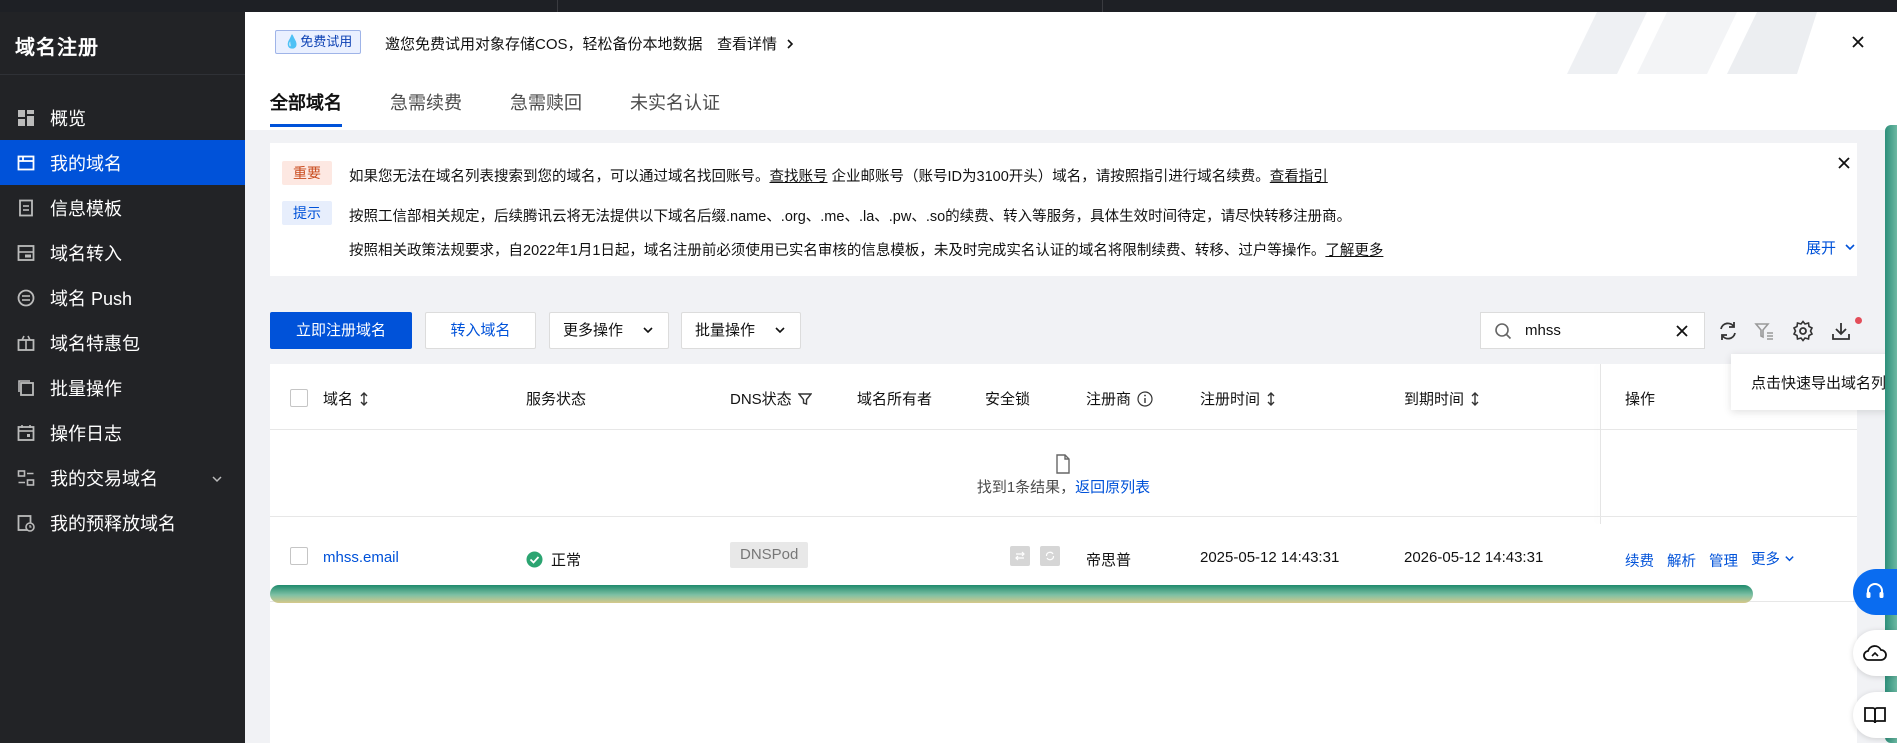 The height and width of the screenshot is (743, 1897). I want to click on manage-link: 管理, so click(1723, 560).